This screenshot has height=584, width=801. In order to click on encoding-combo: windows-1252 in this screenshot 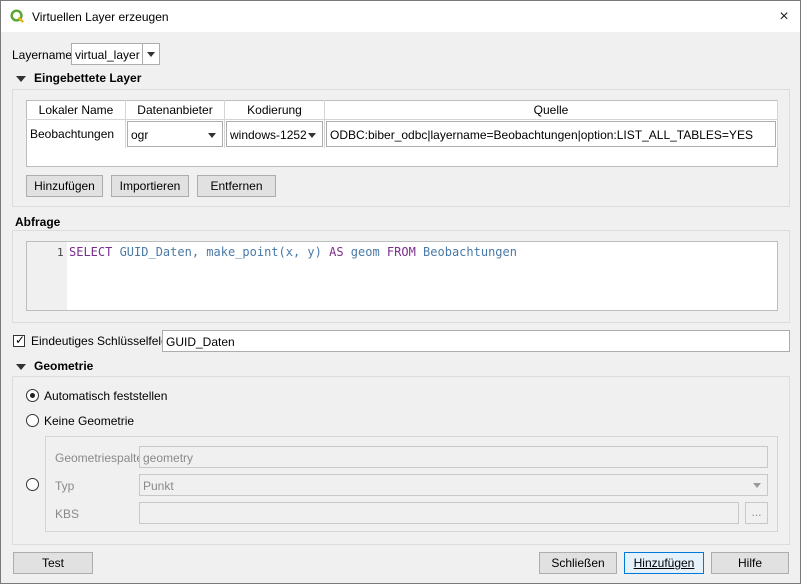, I will do `click(274, 134)`.